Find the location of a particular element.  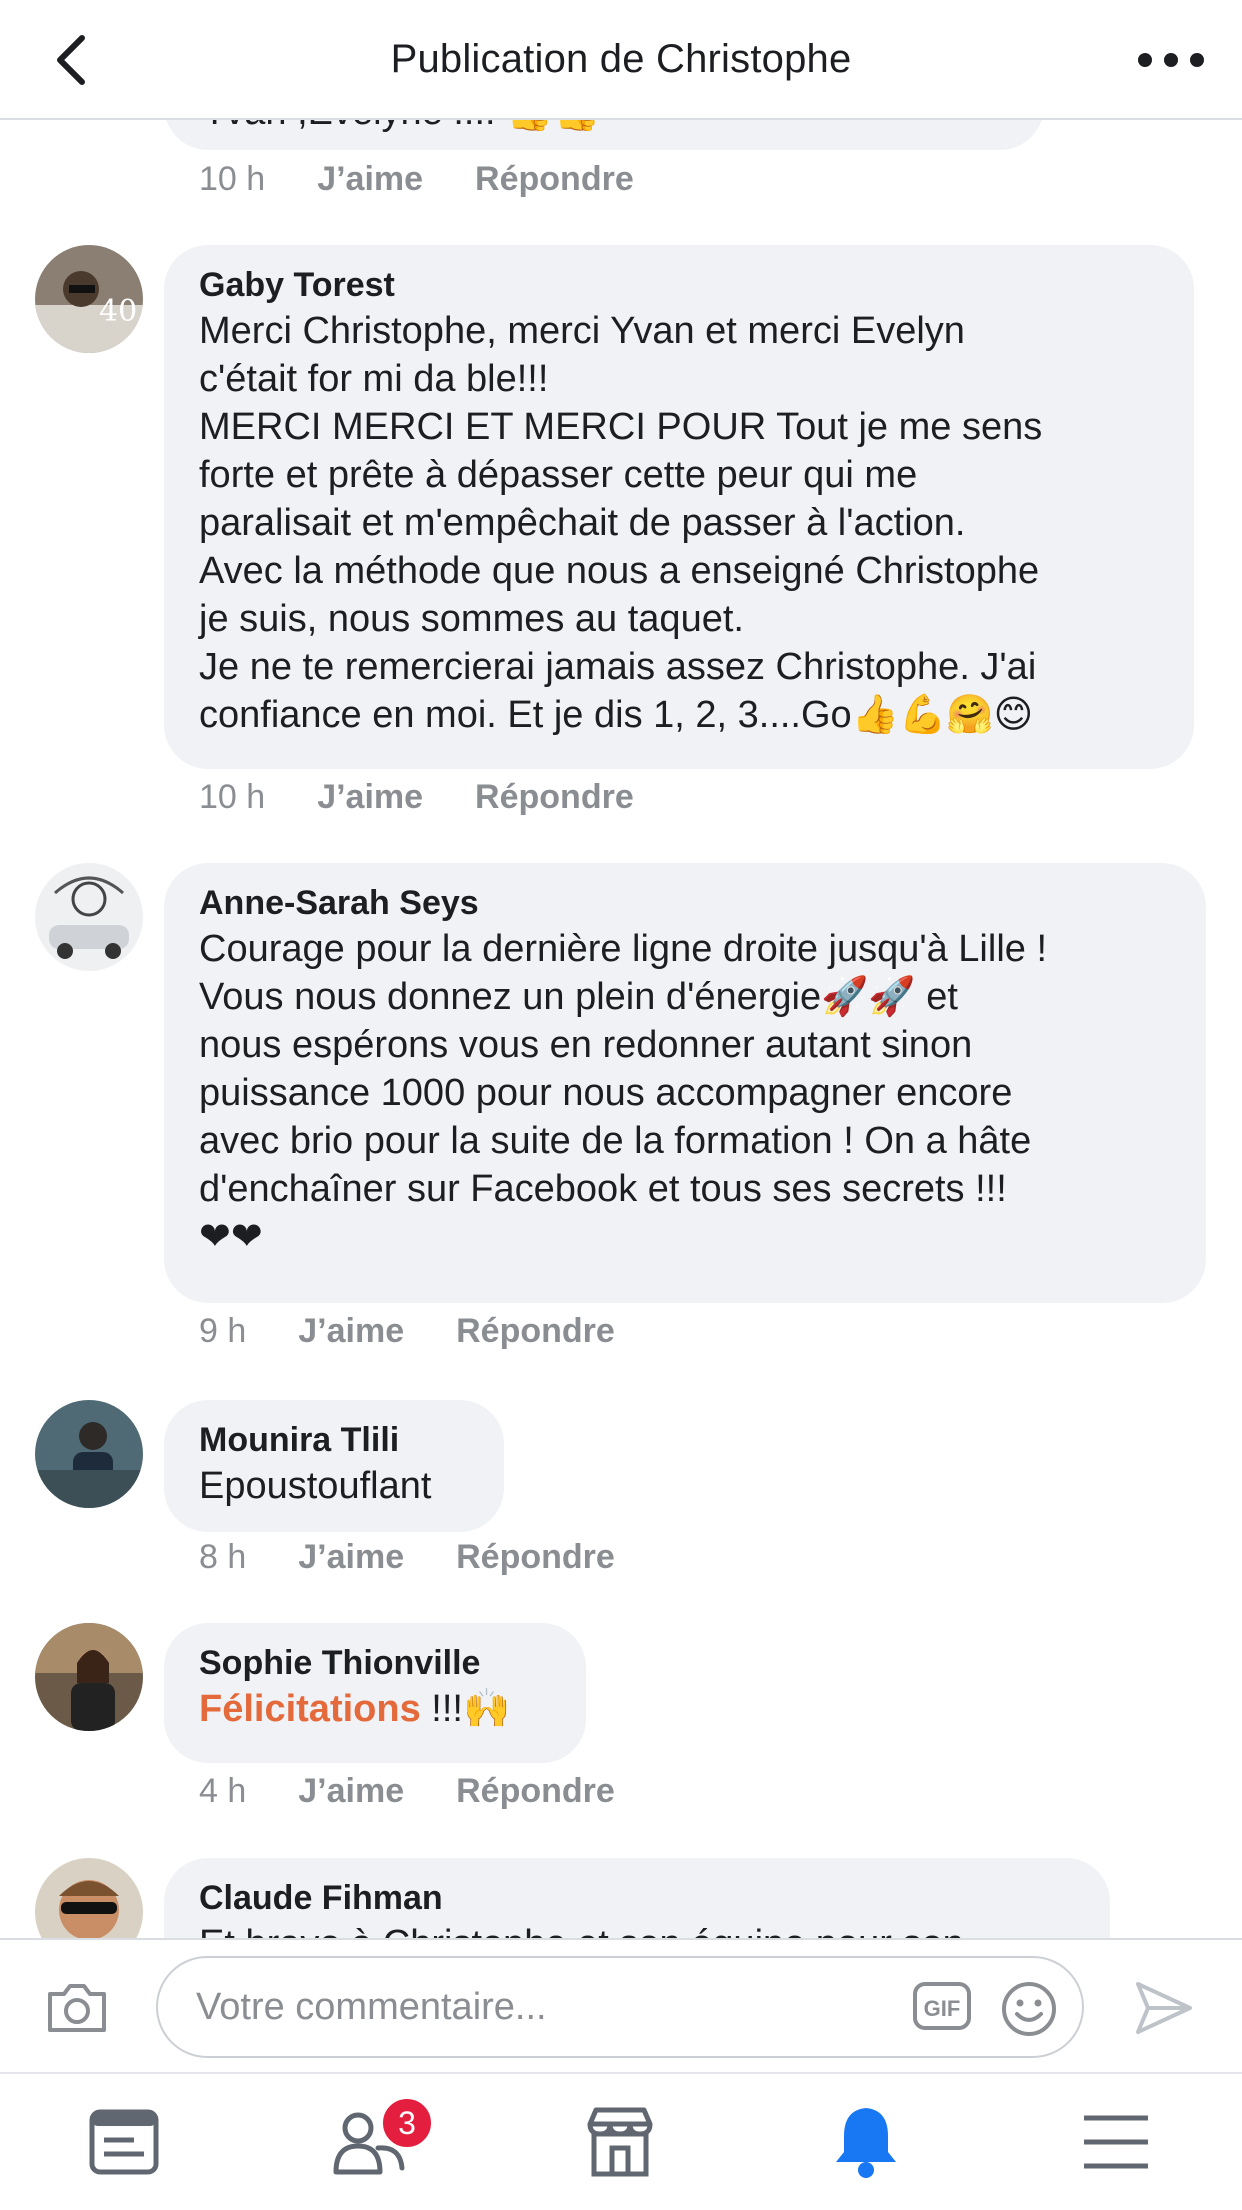

comment-text-rest: !!!🙌 is located at coordinates (465, 1709).